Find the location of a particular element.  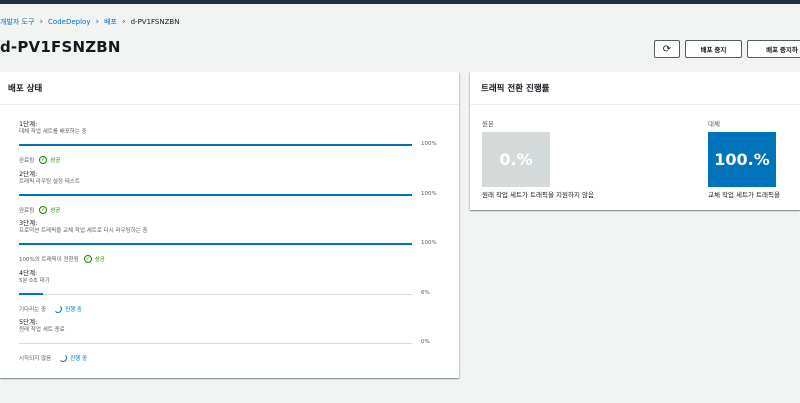

step-state: 기다리는 중 진행 중 is located at coordinates (50, 309).